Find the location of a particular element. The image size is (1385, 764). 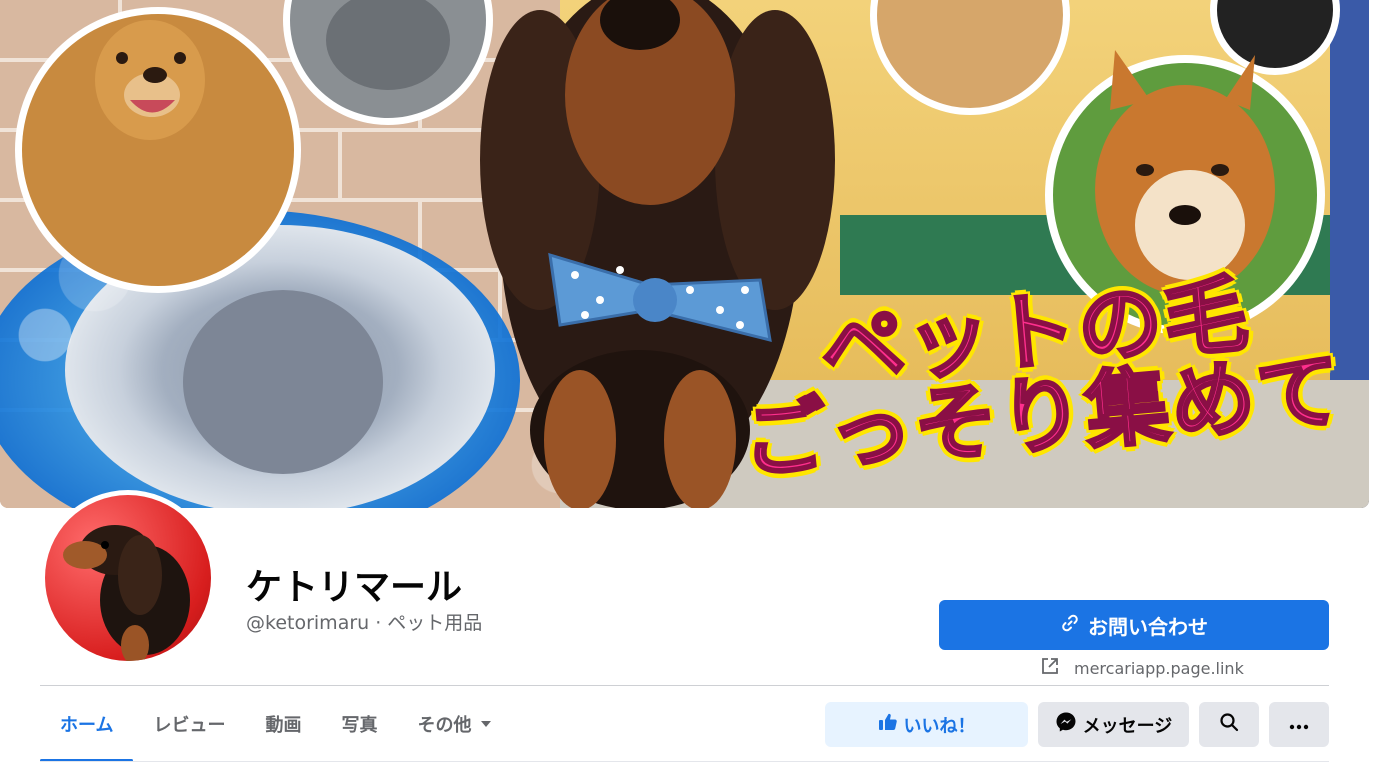

contact-button-label: お問い合わせ is located at coordinates (1148, 626).